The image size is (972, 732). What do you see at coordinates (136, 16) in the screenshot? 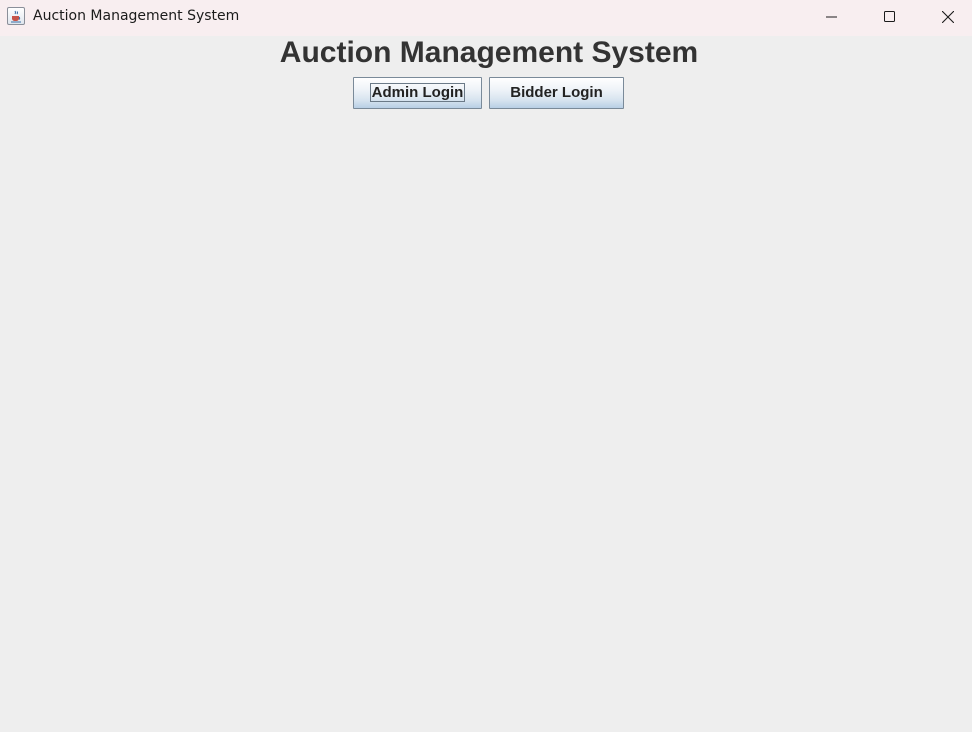
I see `window-title: Auction Management System` at bounding box center [136, 16].